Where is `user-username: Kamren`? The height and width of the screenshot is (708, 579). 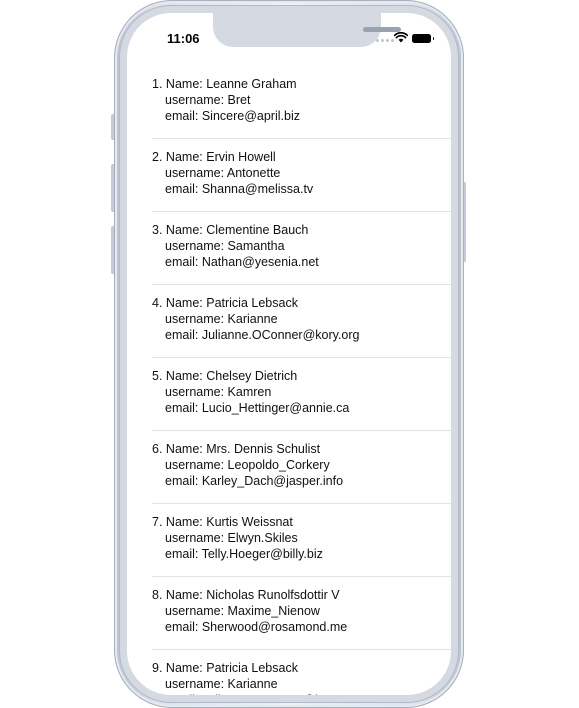 user-username: Kamren is located at coordinates (249, 392).